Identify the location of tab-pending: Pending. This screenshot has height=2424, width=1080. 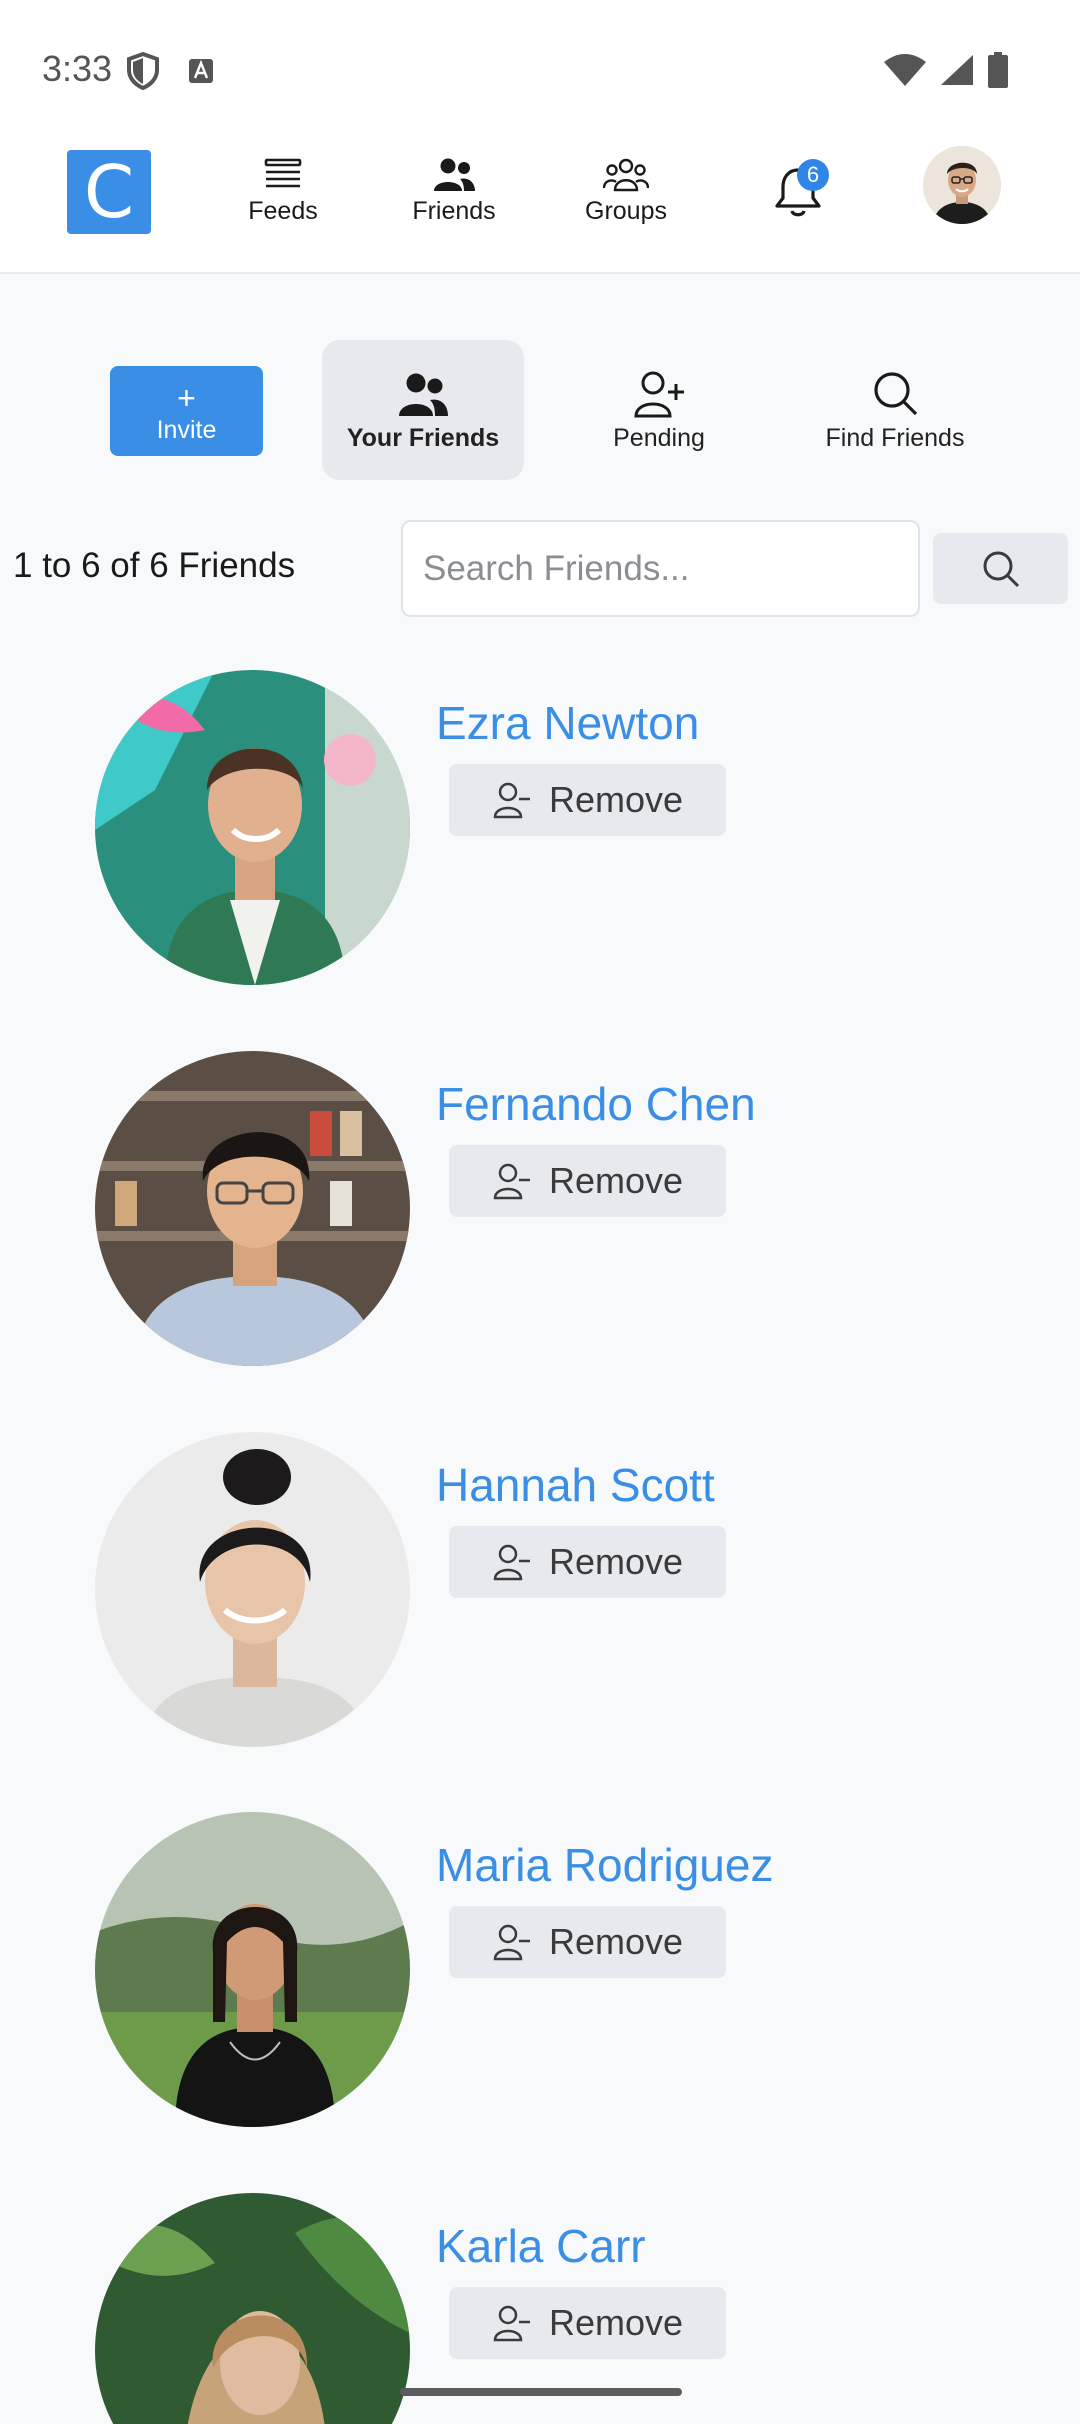
(659, 410).